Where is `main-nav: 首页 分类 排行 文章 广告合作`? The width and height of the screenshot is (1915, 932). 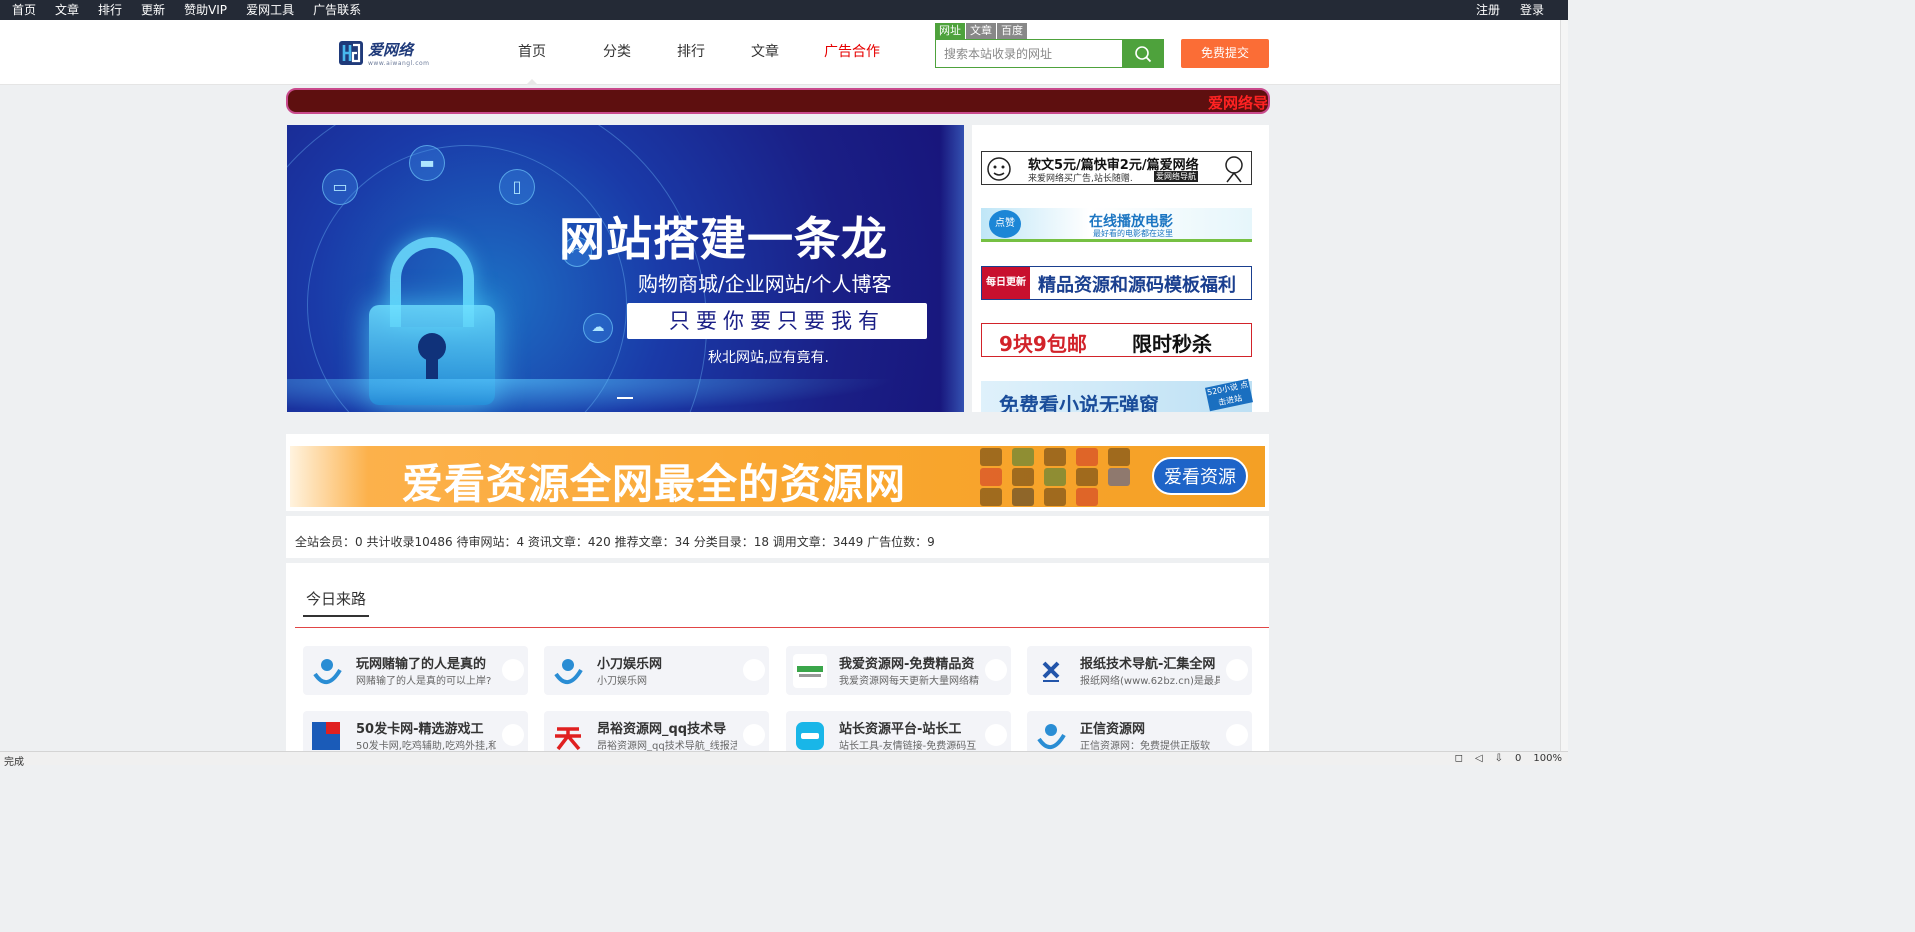 main-nav: 首页 分类 排行 文章 广告合作 is located at coordinates (704, 52).